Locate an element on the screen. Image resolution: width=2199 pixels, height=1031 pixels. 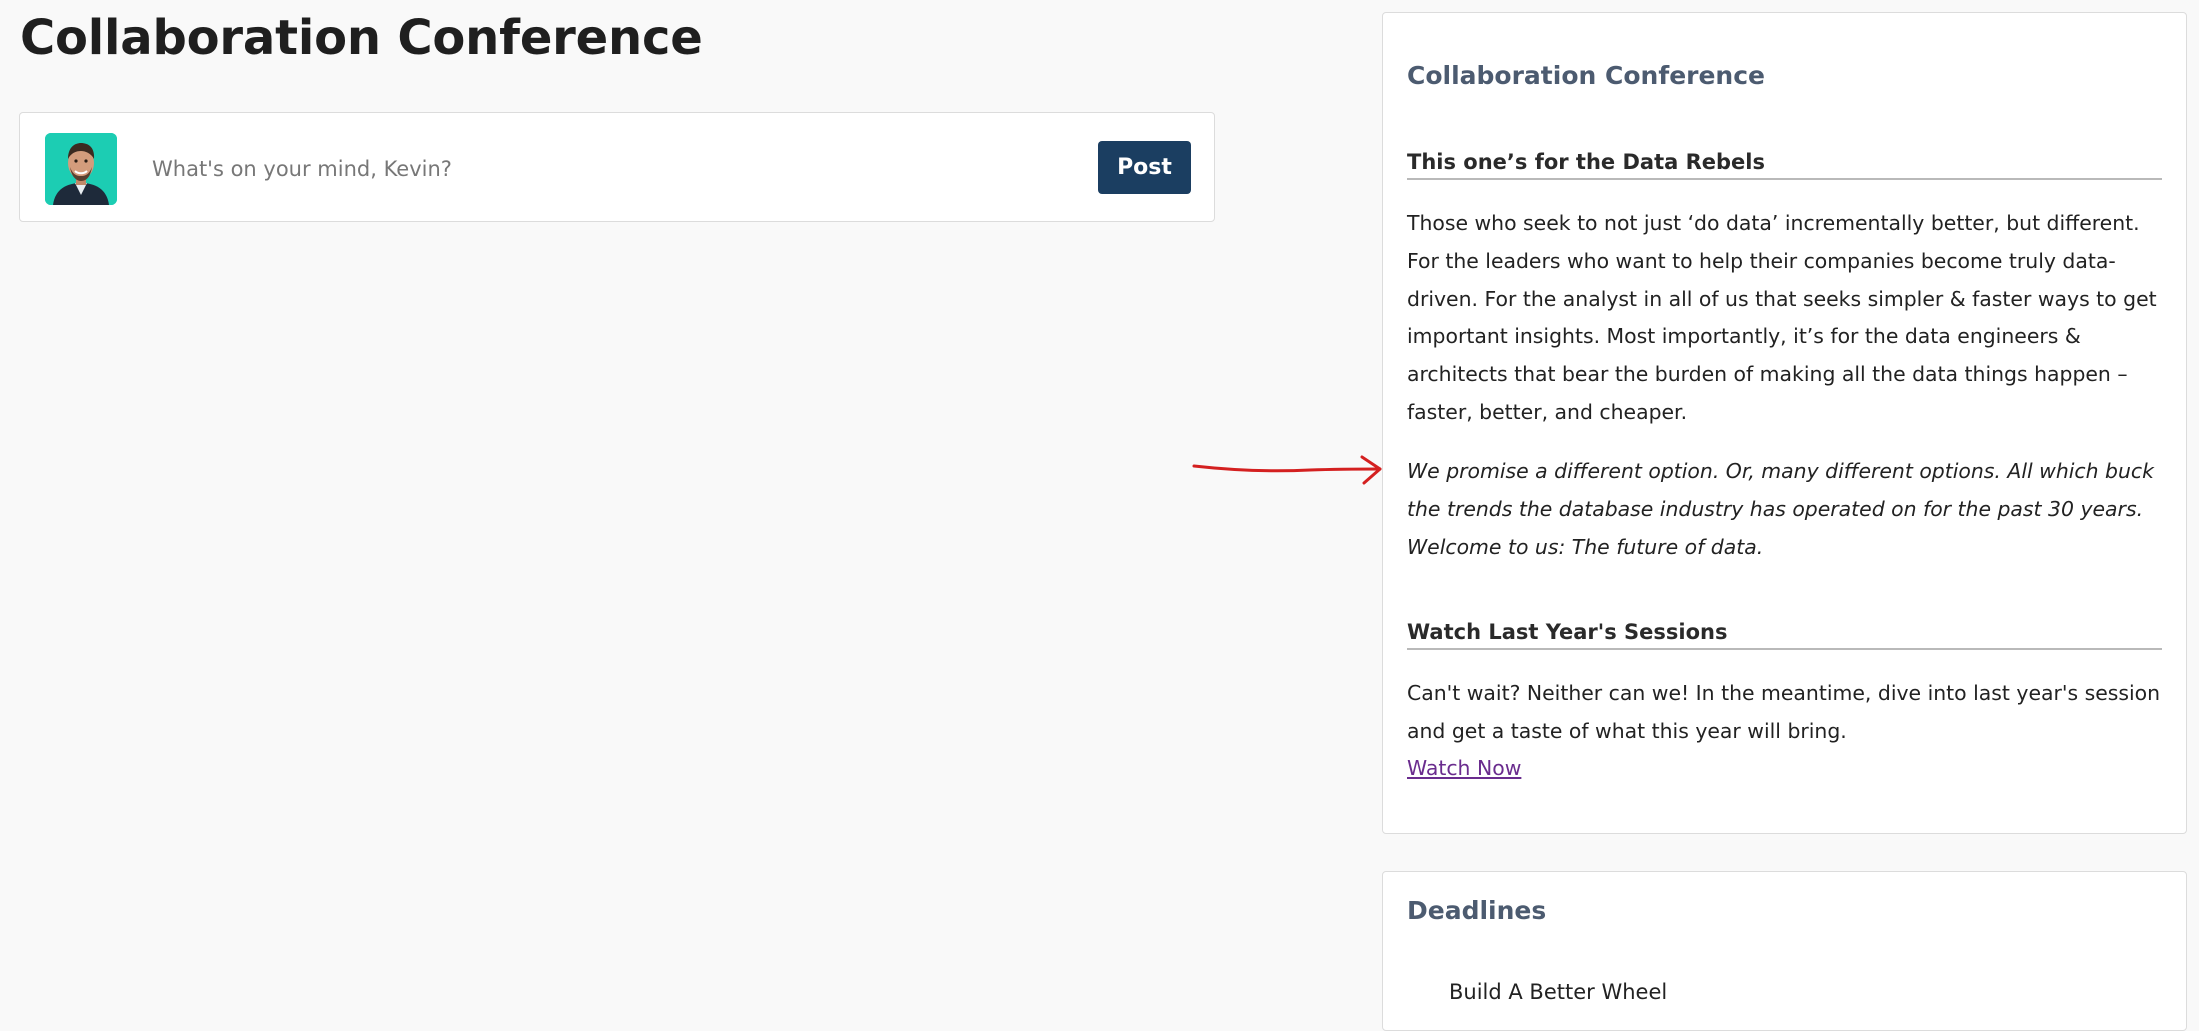
post-composer: Post is located at coordinates (617, 167).